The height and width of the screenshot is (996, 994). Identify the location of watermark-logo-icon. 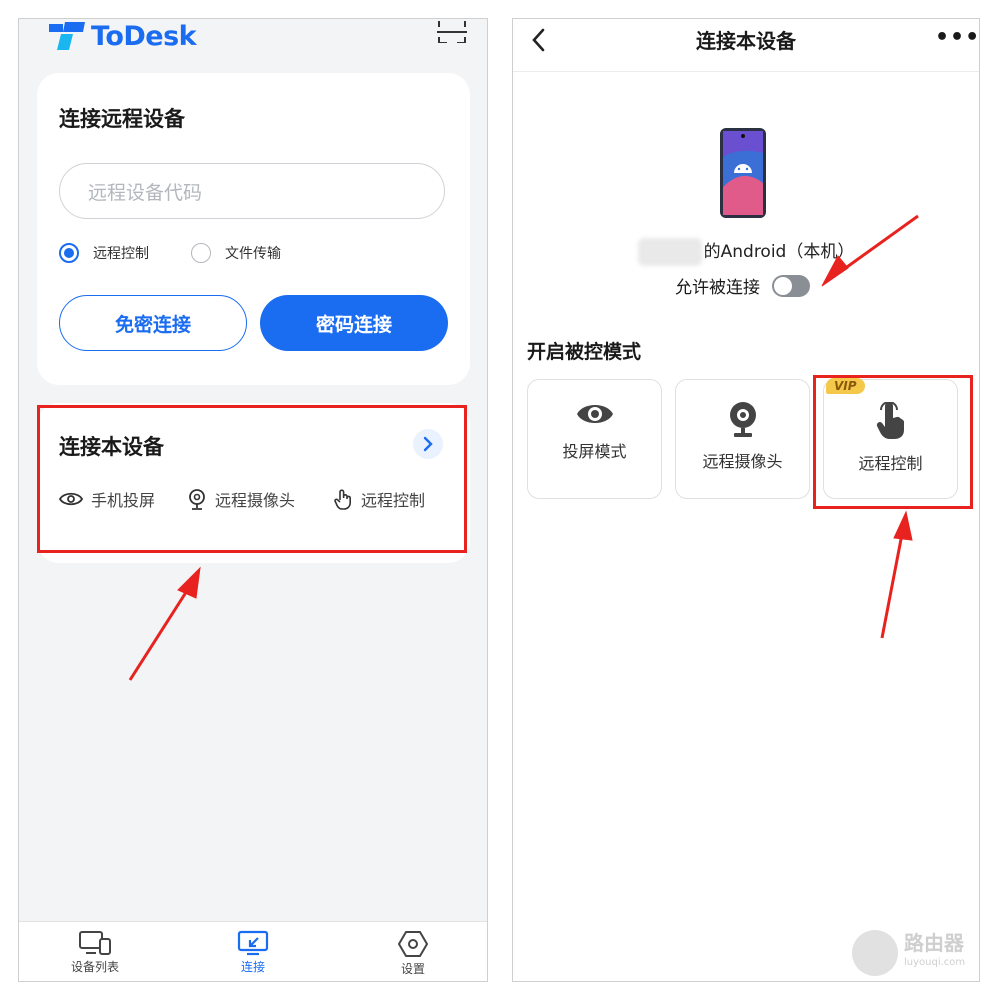
(875, 953).